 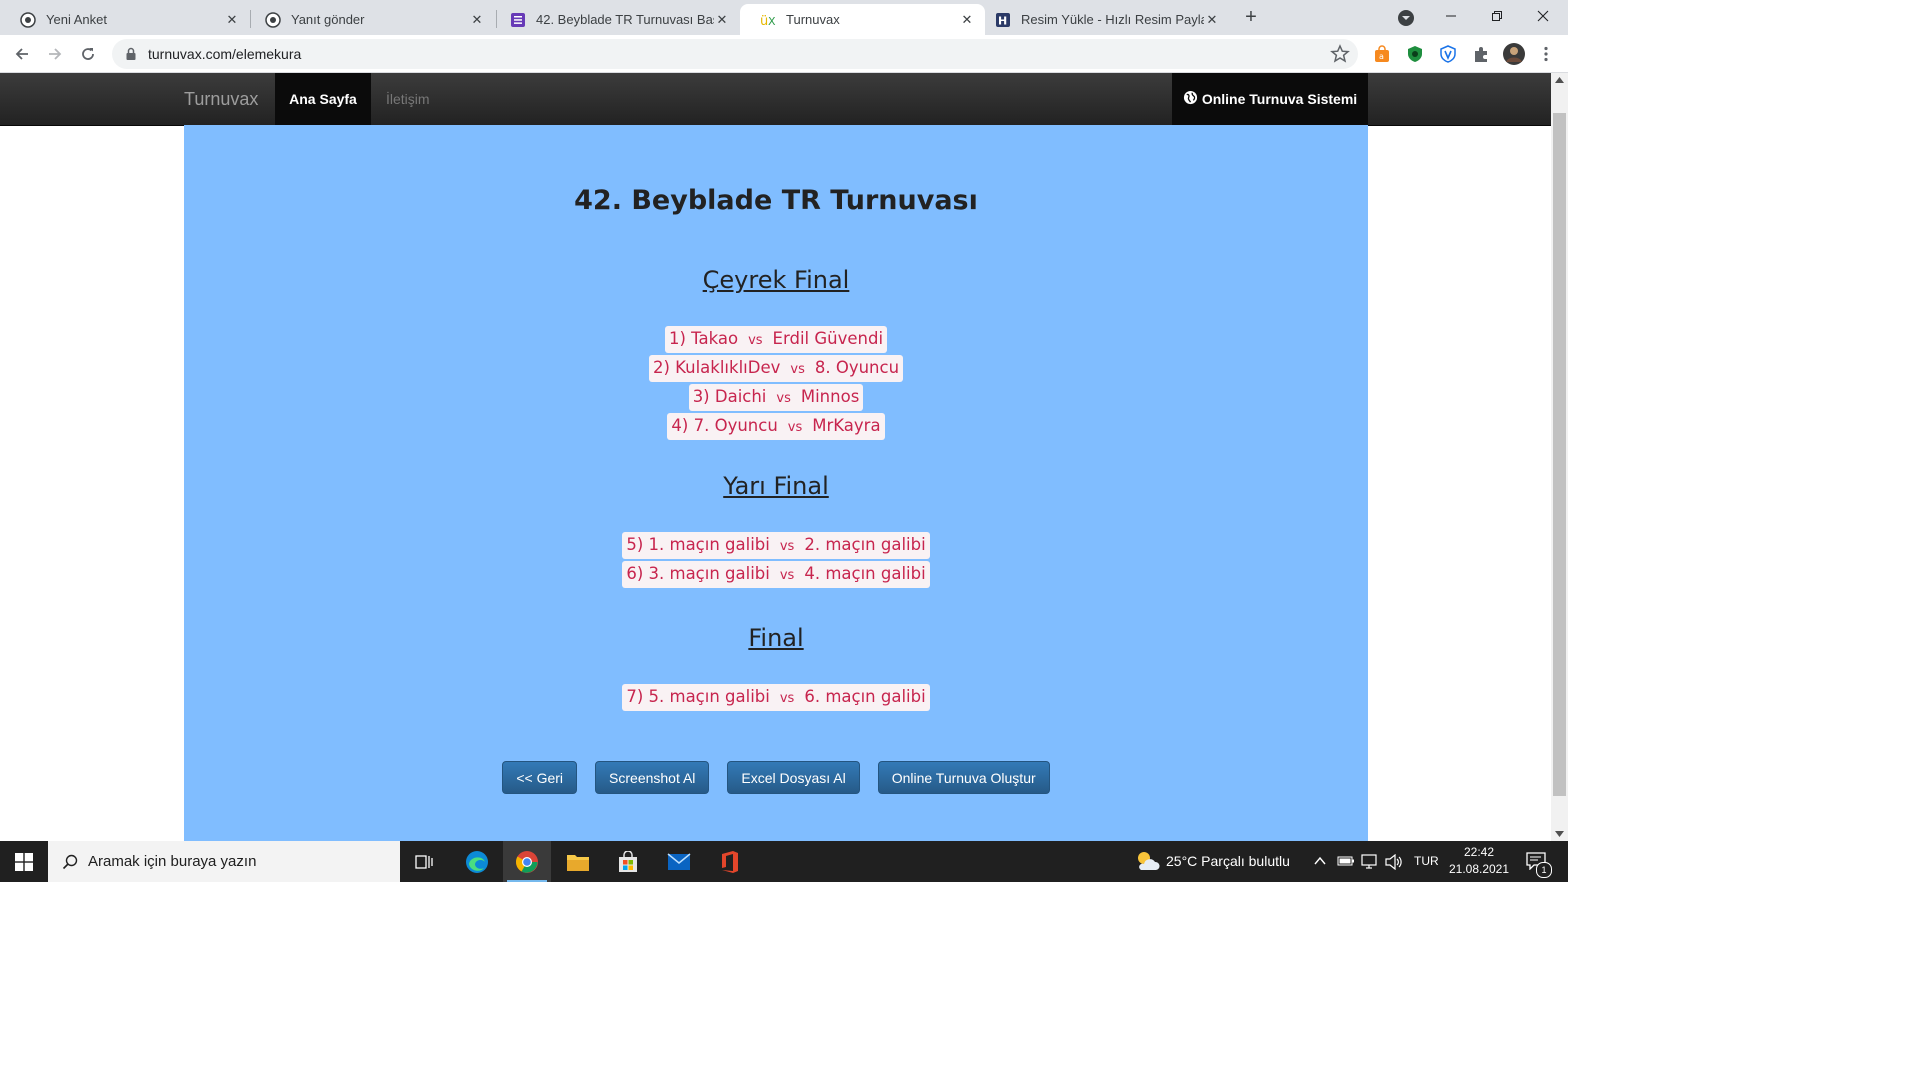 I want to click on search-placeholder: Aramak için buraya yazın, so click(x=172, y=861).